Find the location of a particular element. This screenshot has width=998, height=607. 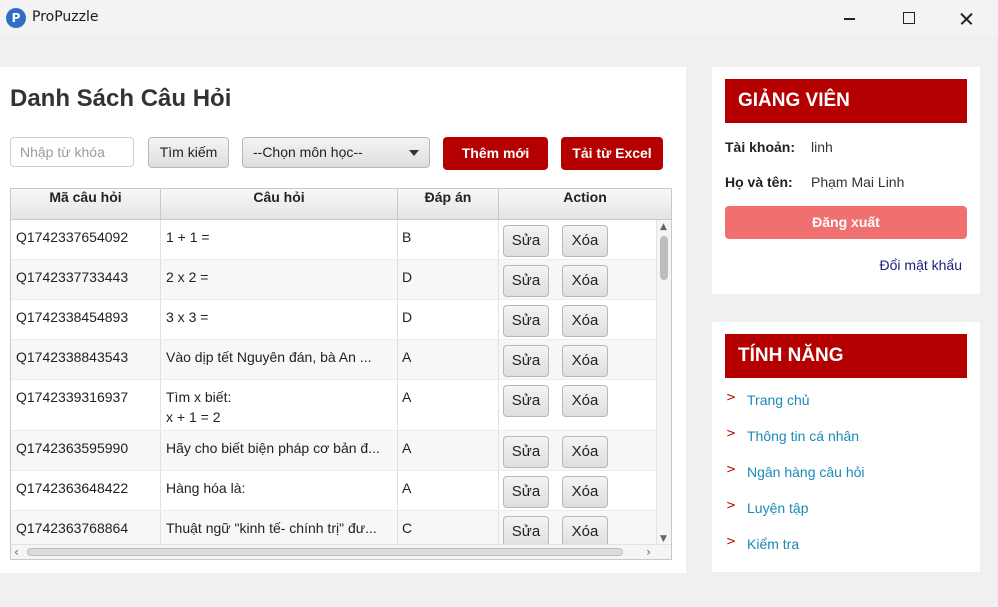

close-button is located at coordinates (965, 18).